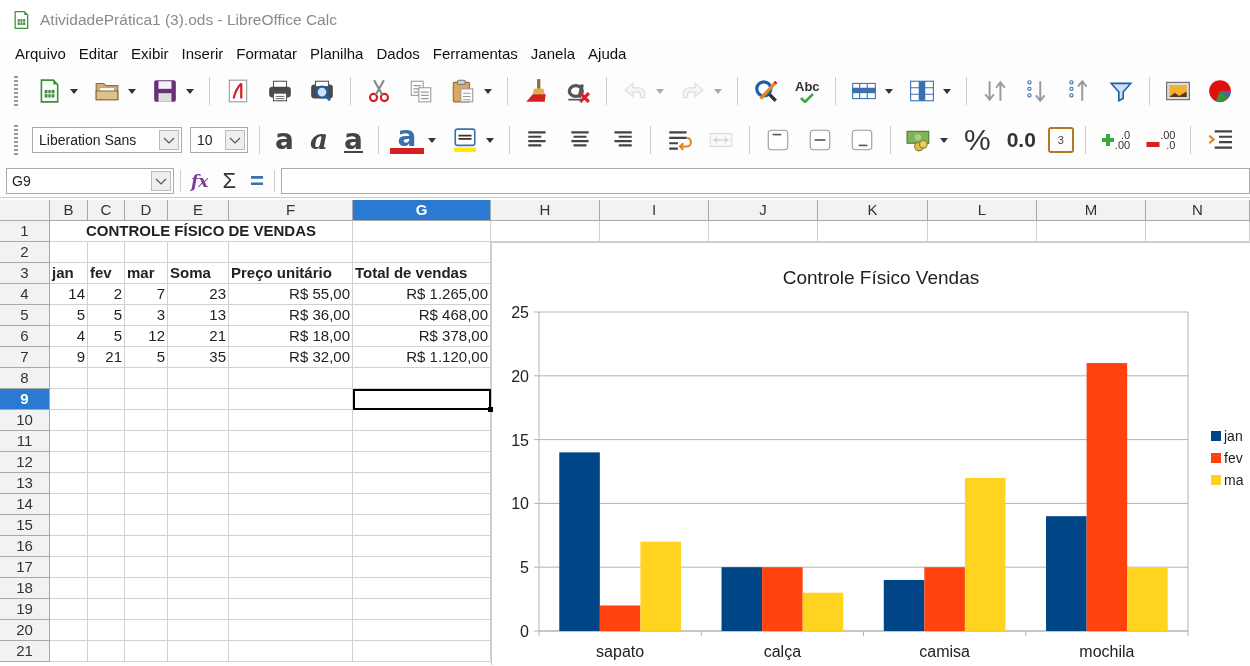 This screenshot has width=1250, height=666. Describe the element at coordinates (25, 504) in the screenshot. I see `row-header: 14` at that location.